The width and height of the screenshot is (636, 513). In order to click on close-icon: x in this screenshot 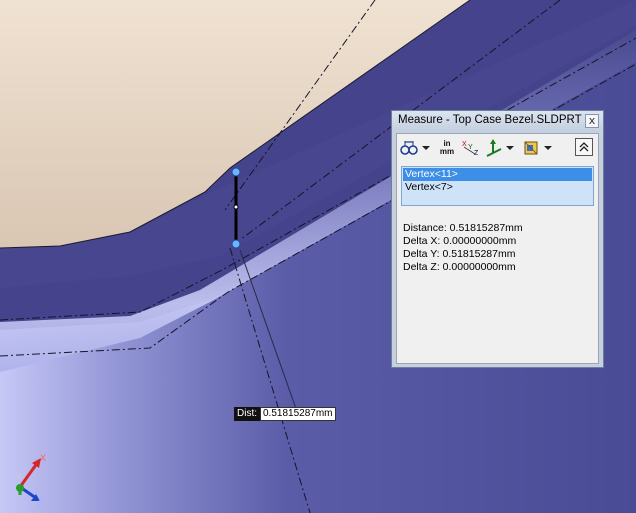, I will do `click(592, 120)`.